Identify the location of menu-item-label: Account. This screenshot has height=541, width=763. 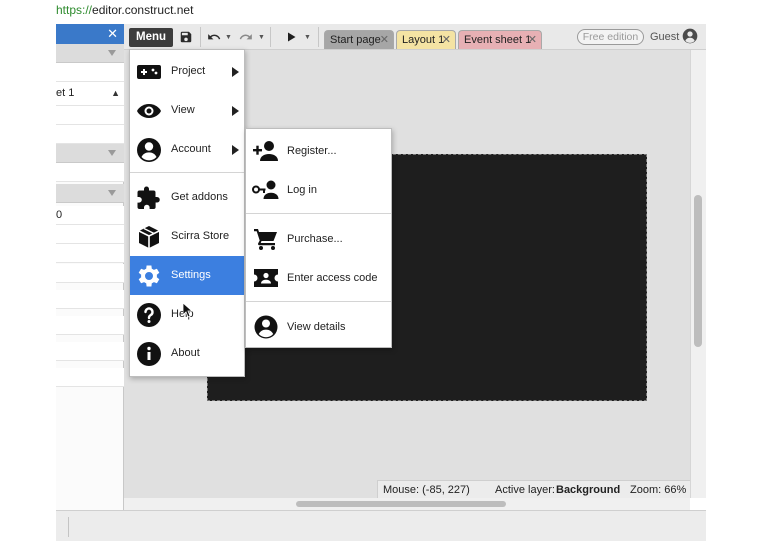
(191, 149).